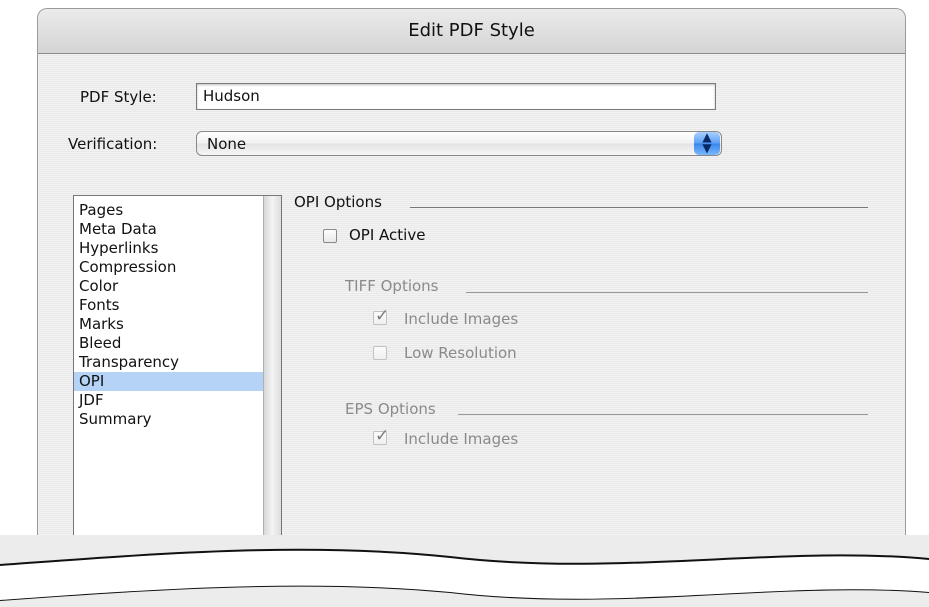 The image size is (929, 607). What do you see at coordinates (272, 375) in the screenshot?
I see `list-scrollbar` at bounding box center [272, 375].